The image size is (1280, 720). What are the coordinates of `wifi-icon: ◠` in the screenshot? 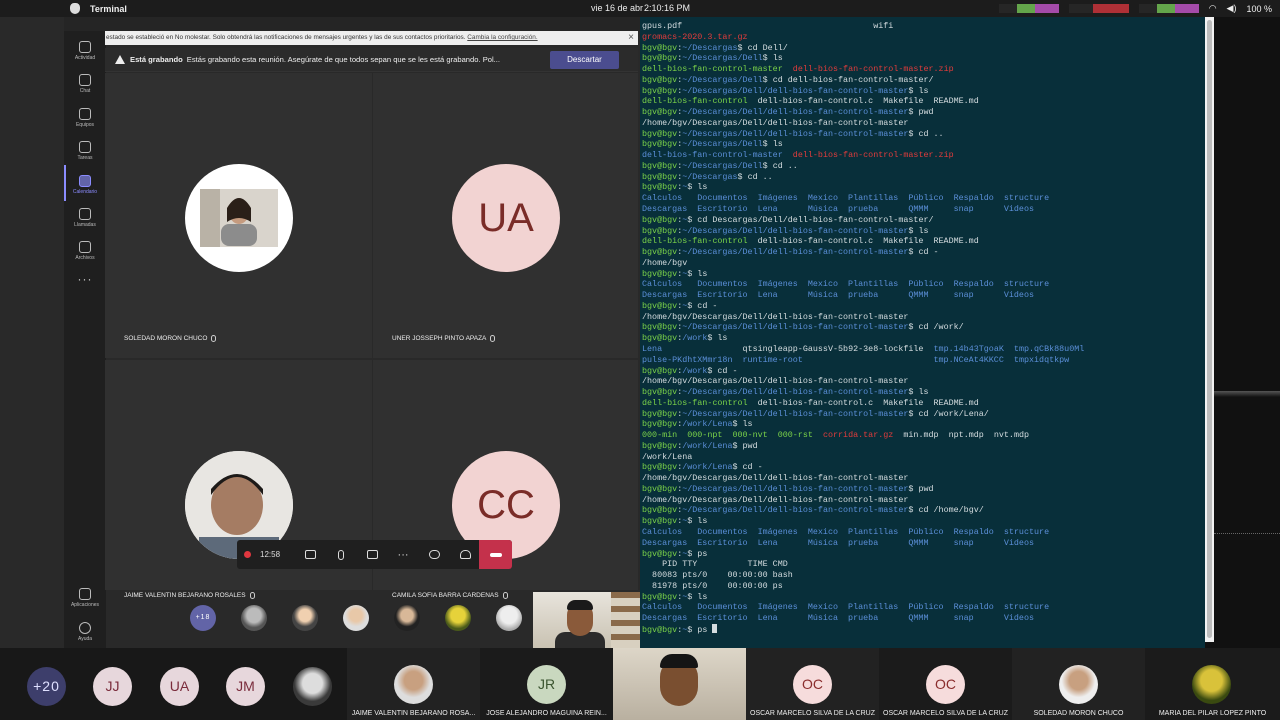 It's located at (1213, 8).